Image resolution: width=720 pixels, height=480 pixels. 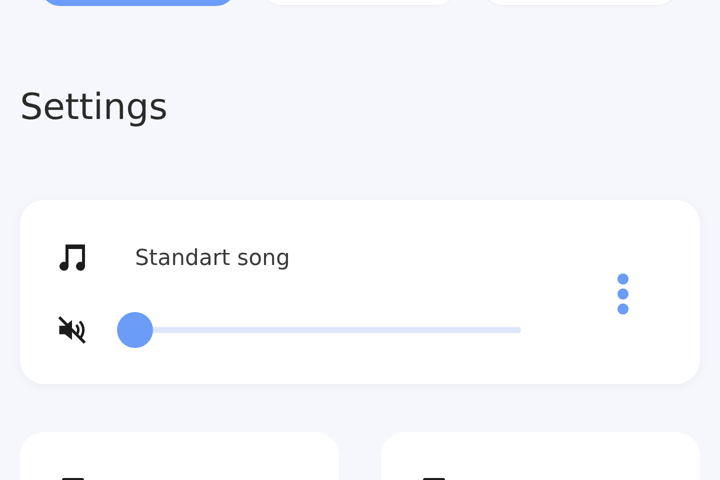 What do you see at coordinates (213, 258) in the screenshot?
I see `song-title: Standart song` at bounding box center [213, 258].